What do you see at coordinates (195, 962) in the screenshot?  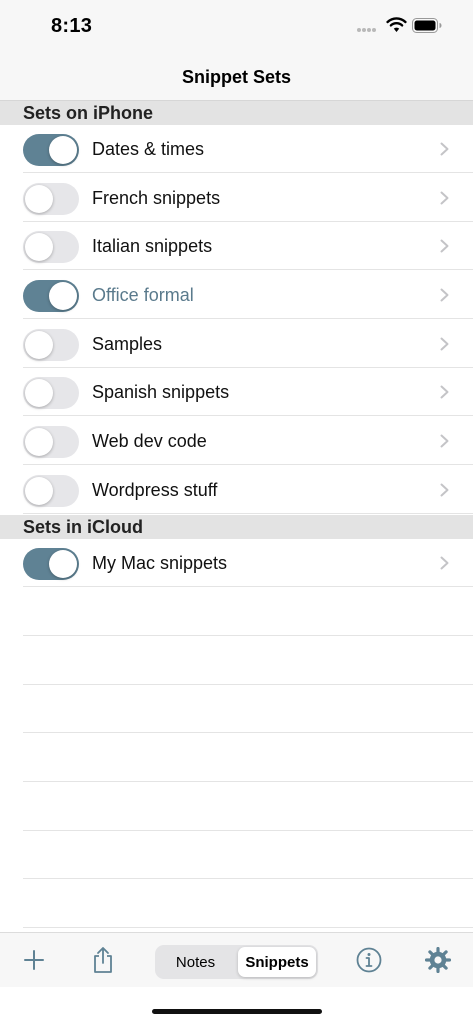 I see `segment-notes: Notes` at bounding box center [195, 962].